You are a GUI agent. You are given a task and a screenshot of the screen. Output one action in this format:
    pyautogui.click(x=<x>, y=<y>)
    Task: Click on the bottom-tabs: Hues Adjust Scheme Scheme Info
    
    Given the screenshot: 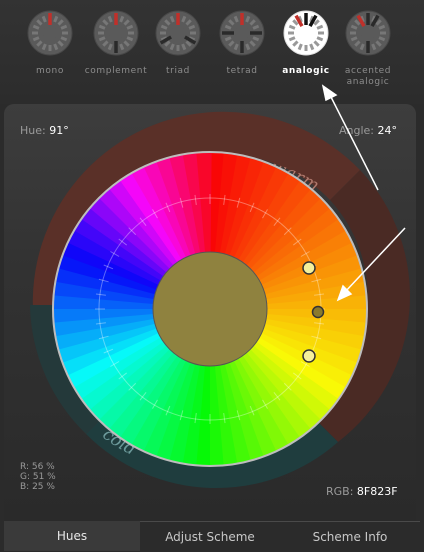 What is the action you would take?
    pyautogui.click(x=212, y=536)
    